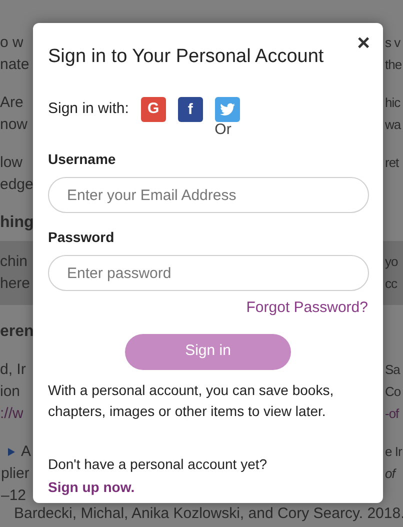  Describe the element at coordinates (17, 223) in the screenshot. I see `section-heading: hing` at that location.